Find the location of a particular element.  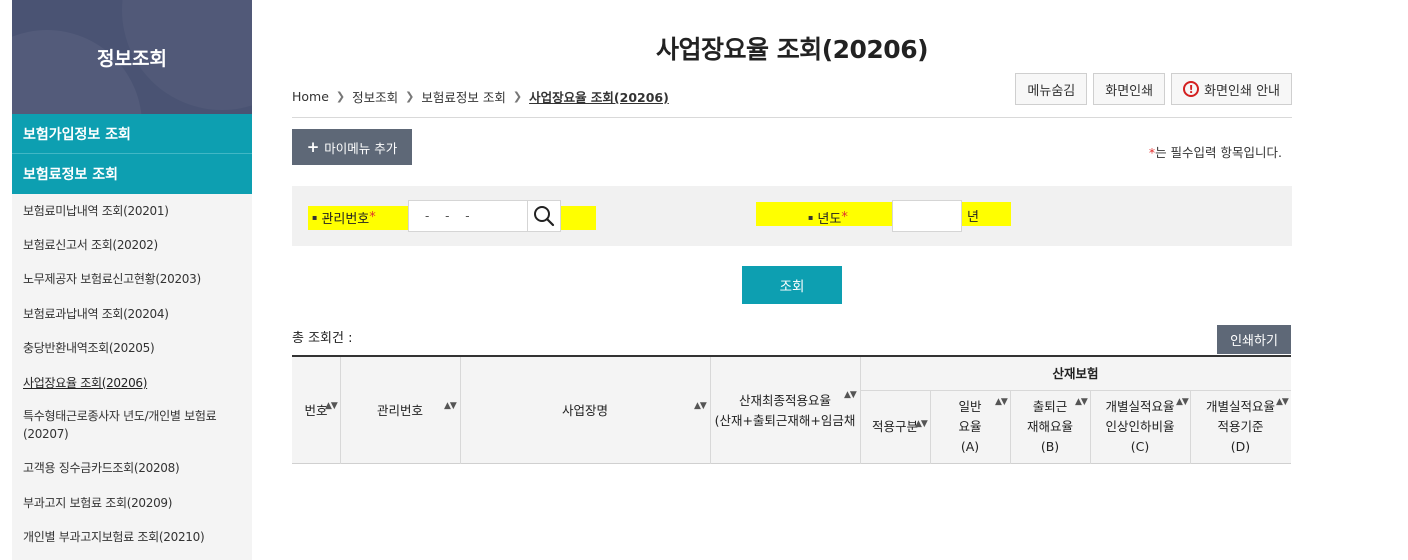

header-divider is located at coordinates (792, 117).